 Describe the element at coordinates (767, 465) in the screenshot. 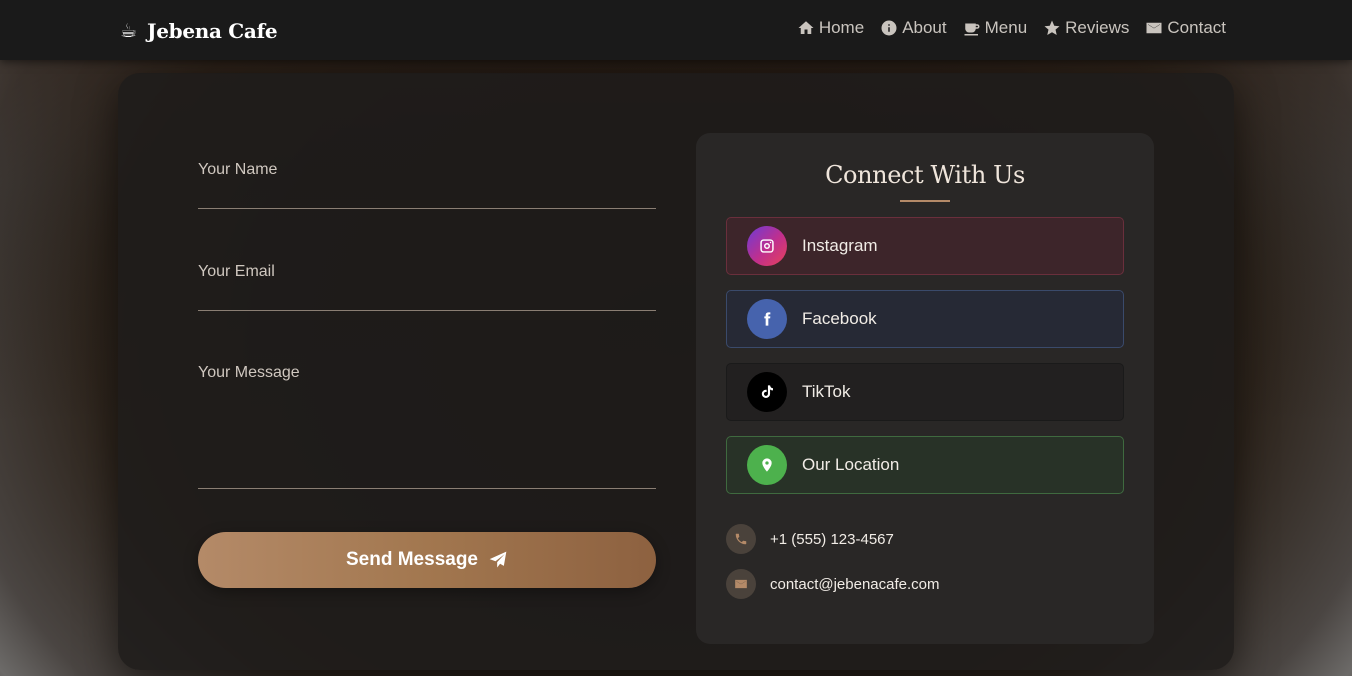

I see `location-pin-icon` at that location.